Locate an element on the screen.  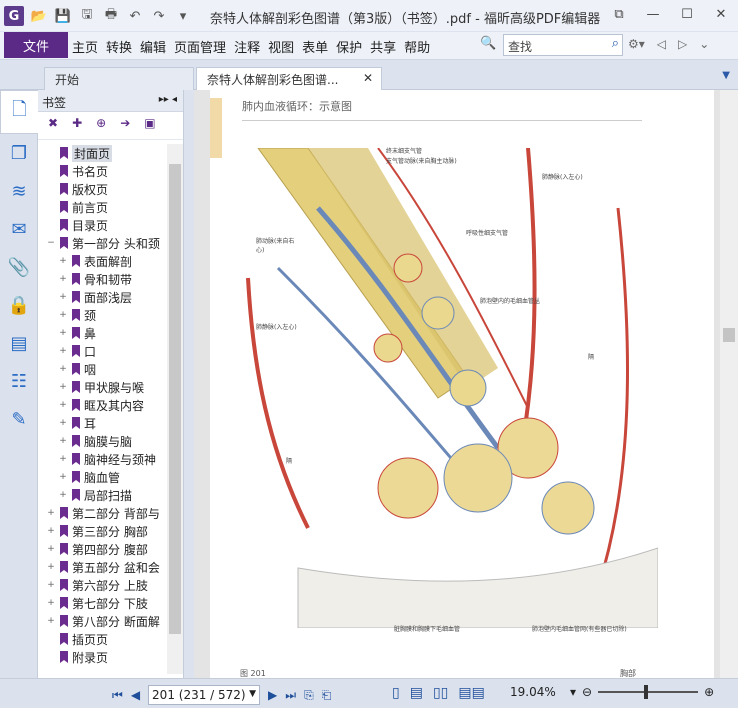
bookmark-item: + 第五部分 盆和会 is located at coordinates (102, 567).